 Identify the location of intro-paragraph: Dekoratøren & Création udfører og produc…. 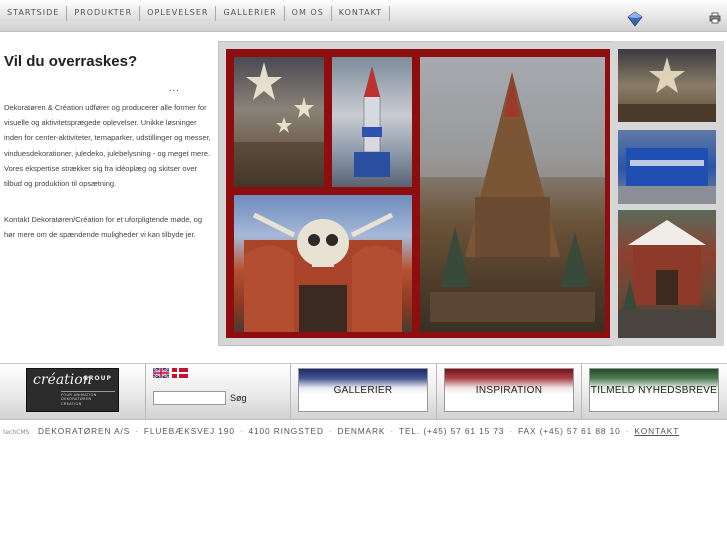
(107, 146).